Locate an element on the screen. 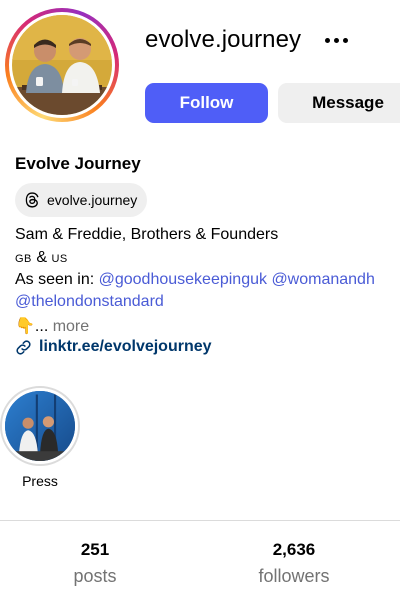  followers-label: followers is located at coordinates (294, 576).